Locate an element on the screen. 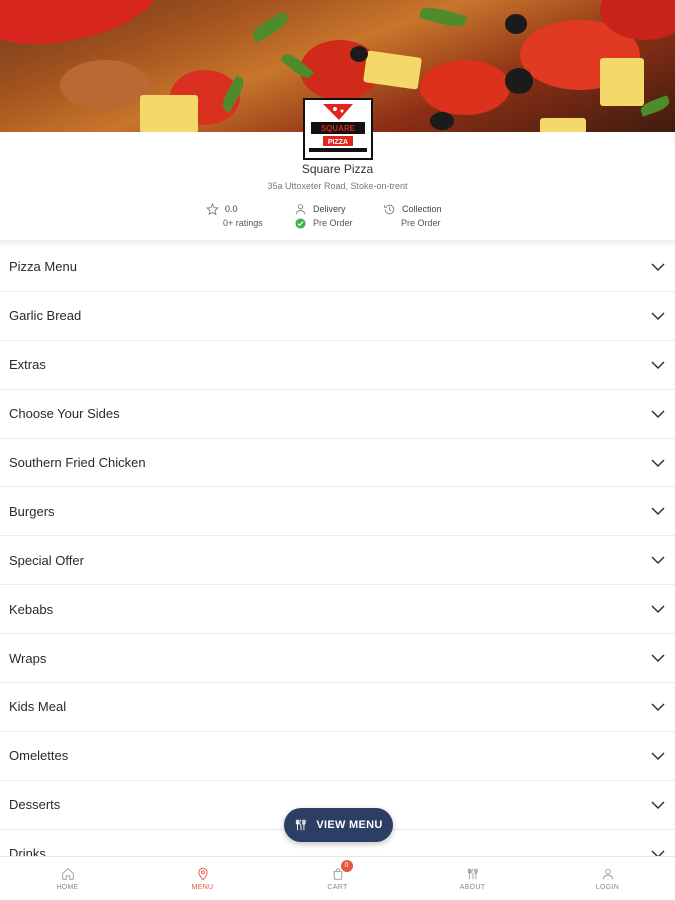 The height and width of the screenshot is (900, 675). home-icon is located at coordinates (68, 874).